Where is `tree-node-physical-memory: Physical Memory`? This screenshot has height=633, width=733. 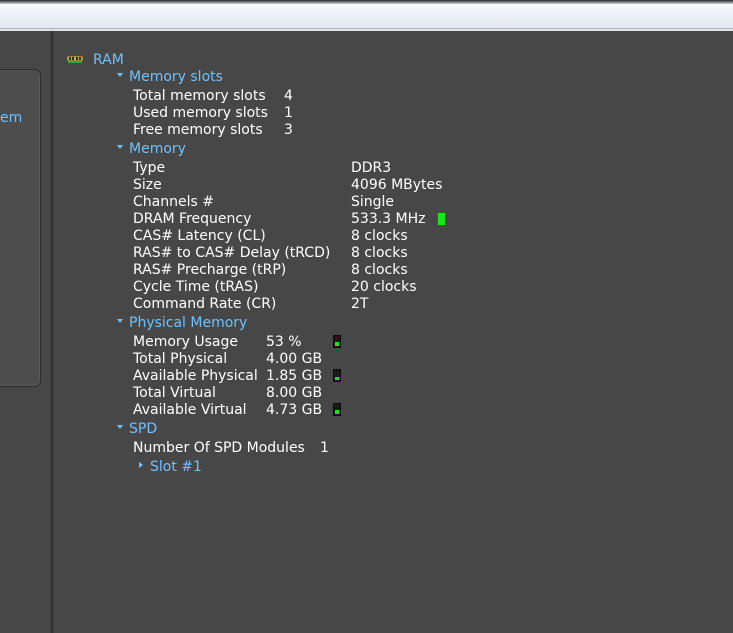
tree-node-physical-memory: Physical Memory is located at coordinates (182, 323).